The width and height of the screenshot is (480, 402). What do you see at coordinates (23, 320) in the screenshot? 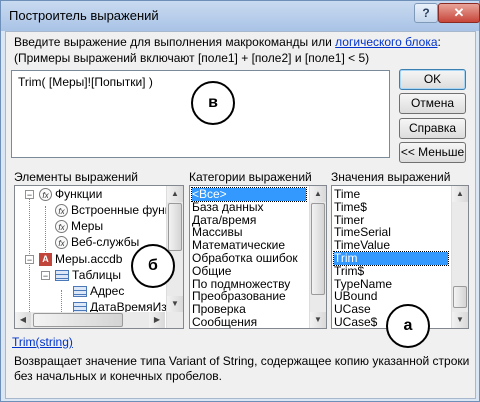
I see `scroll-left-icon: ◀` at bounding box center [23, 320].